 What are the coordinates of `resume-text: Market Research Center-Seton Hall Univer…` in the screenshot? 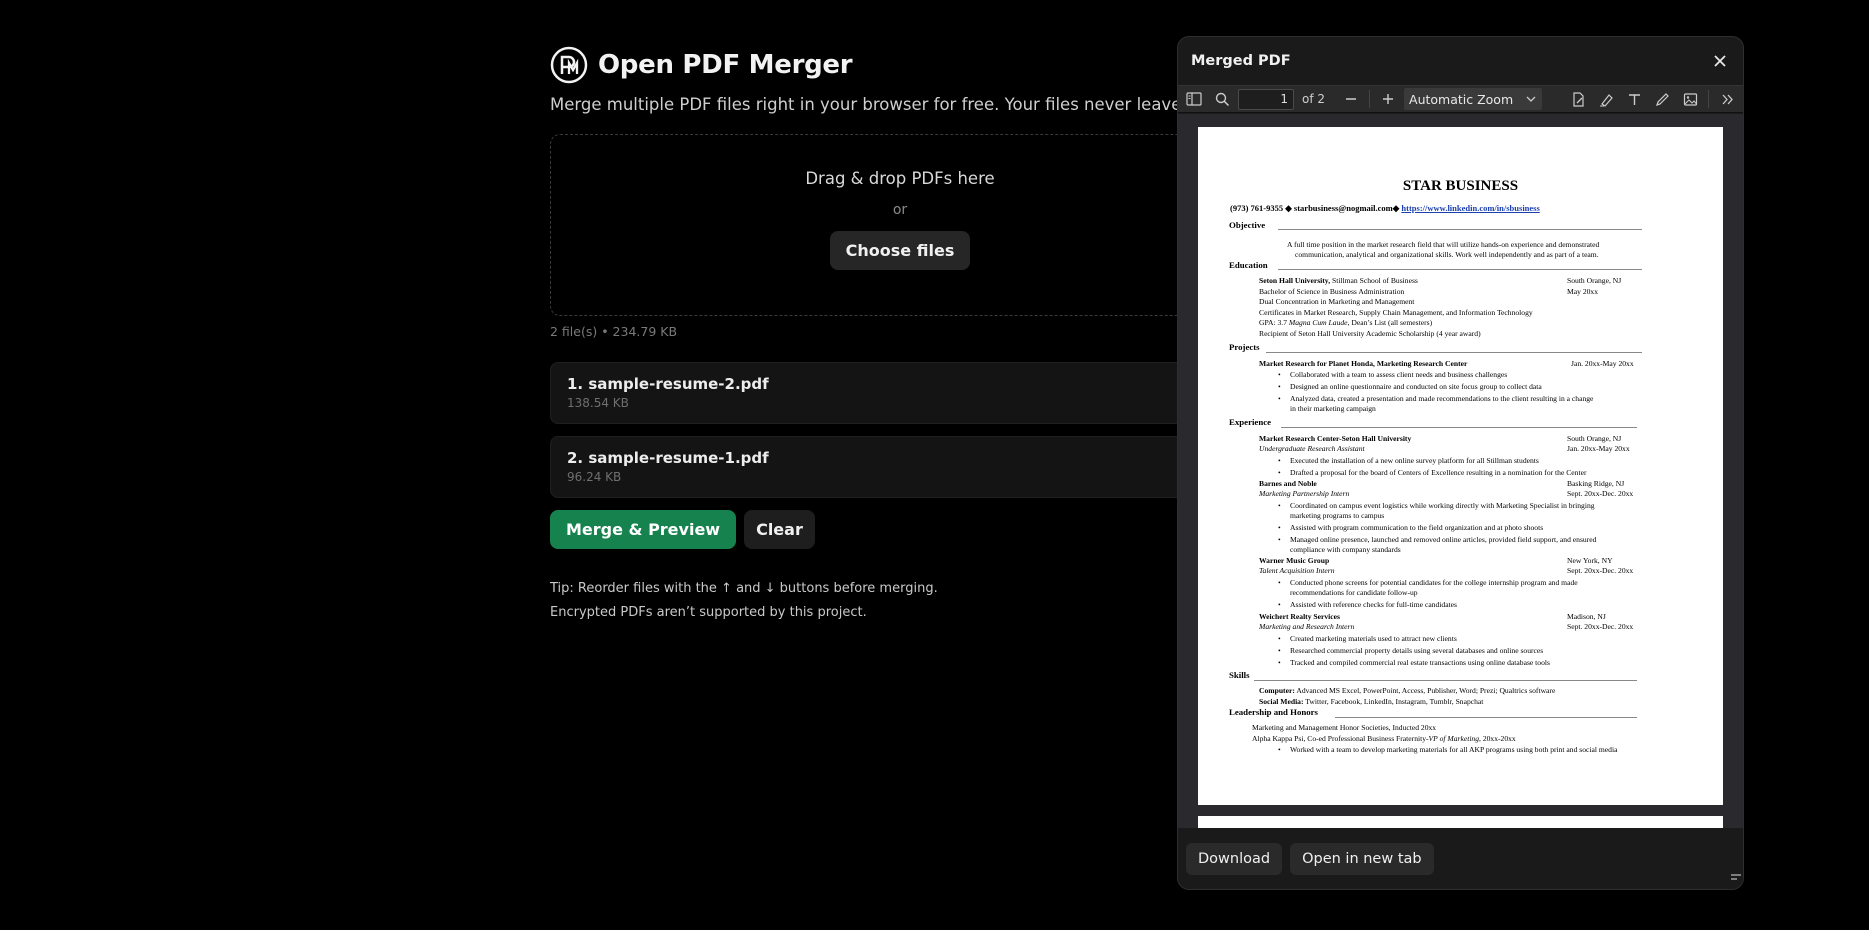 It's located at (1335, 438).